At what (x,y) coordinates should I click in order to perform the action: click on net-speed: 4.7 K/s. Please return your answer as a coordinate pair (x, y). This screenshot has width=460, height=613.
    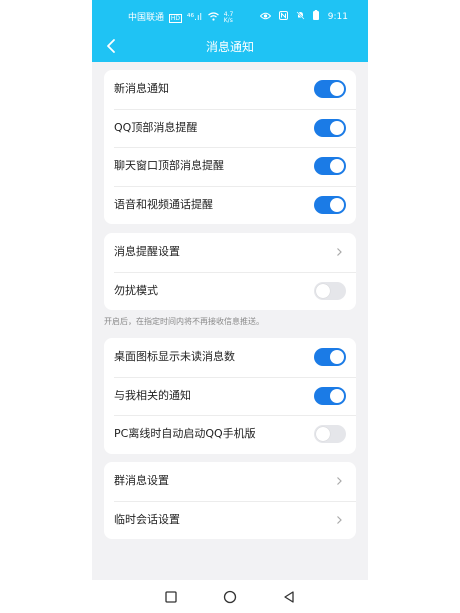
    Looking at the image, I should click on (228, 17).